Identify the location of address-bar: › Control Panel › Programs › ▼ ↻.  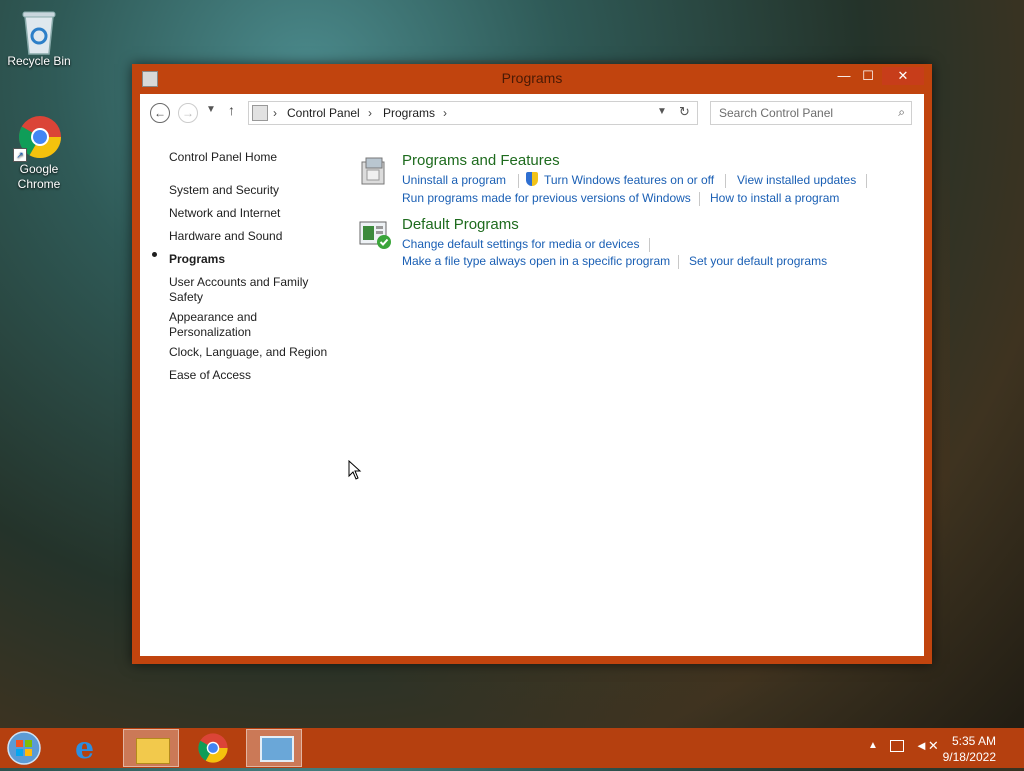
(473, 113).